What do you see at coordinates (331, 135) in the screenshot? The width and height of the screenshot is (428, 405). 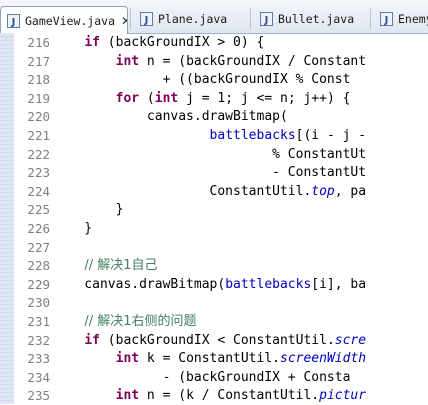 I see `code-text: [(i - j -` at bounding box center [331, 135].